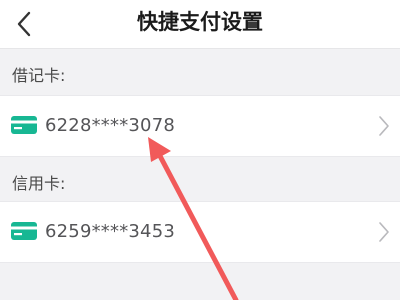  I want to click on debit-card-section-label: 借记卡:, so click(39, 75).